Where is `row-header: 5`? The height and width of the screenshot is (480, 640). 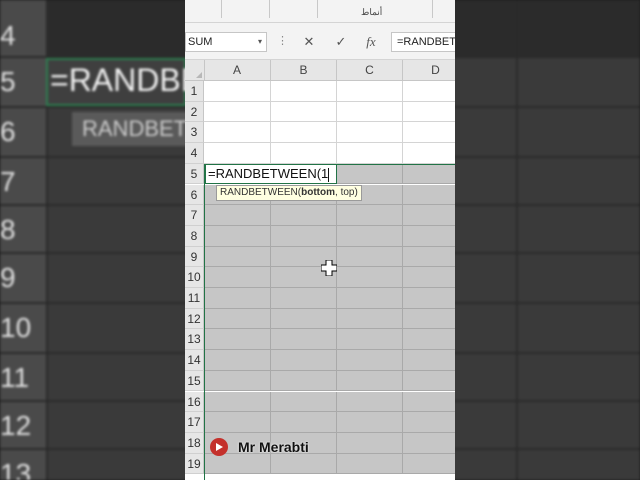
row-header: 5 is located at coordinates (194, 174).